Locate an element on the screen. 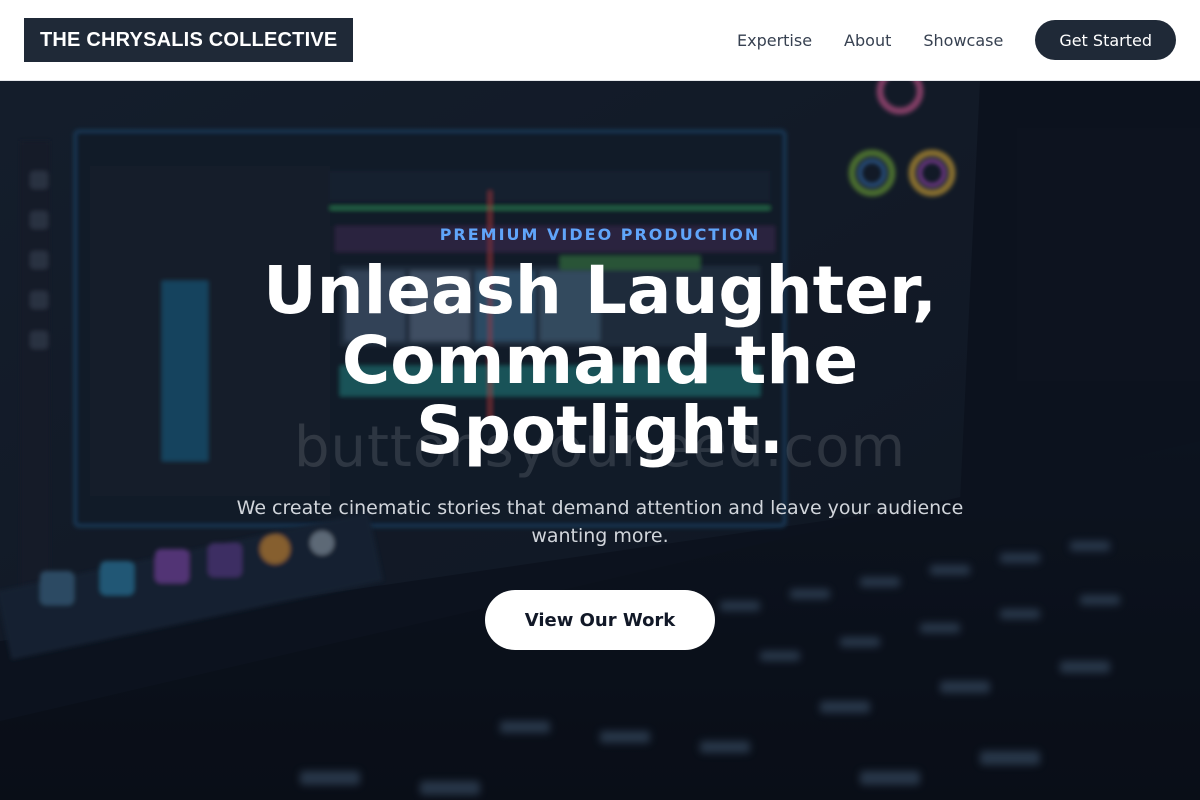 The image size is (1200, 800). nav-link-expertise: Expertise is located at coordinates (774, 40).